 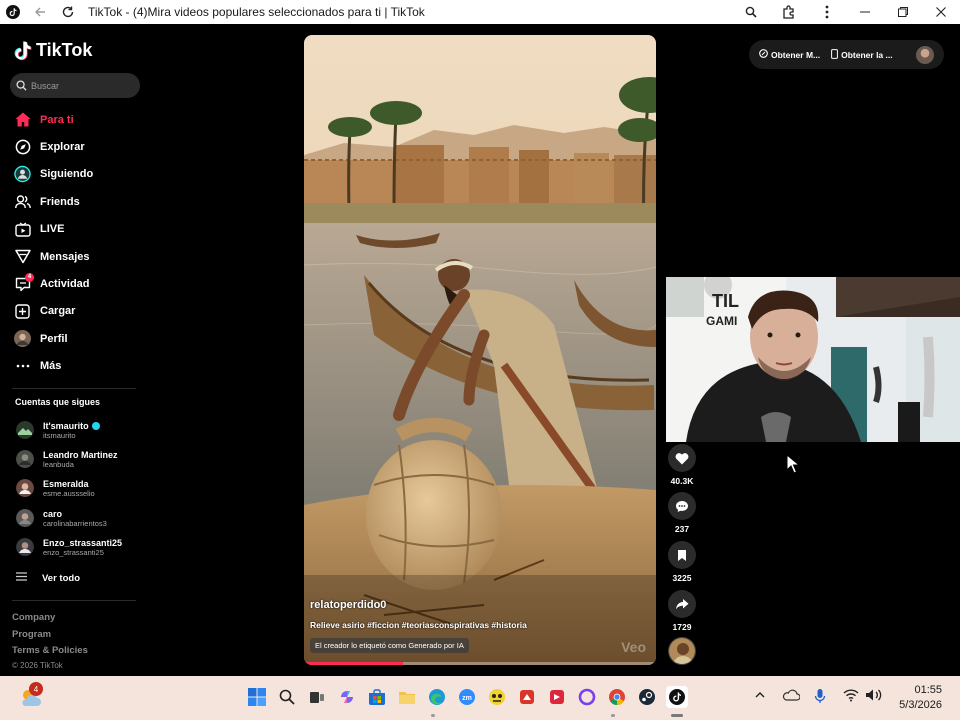 What do you see at coordinates (22, 201) in the screenshot?
I see `friends-icon` at bounding box center [22, 201].